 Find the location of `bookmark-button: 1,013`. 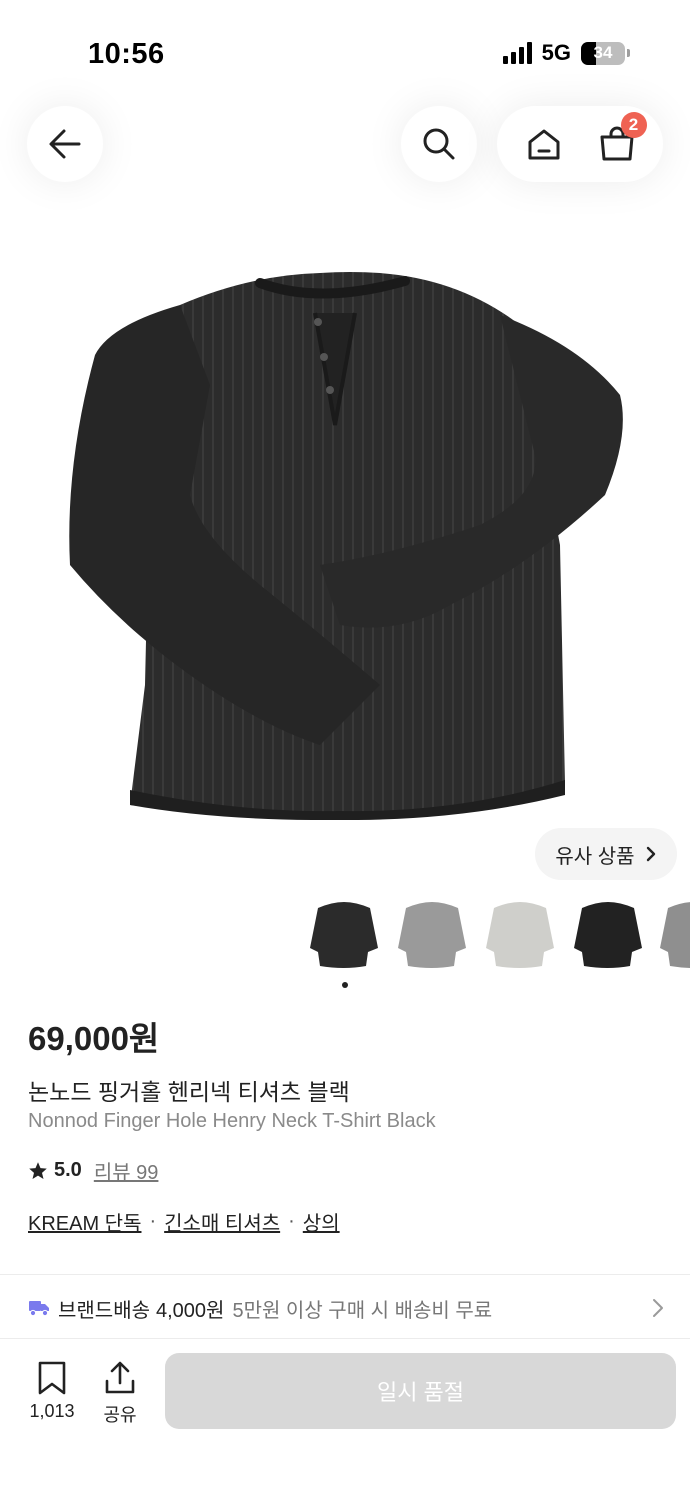

bookmark-button: 1,013 is located at coordinates (52, 1391).